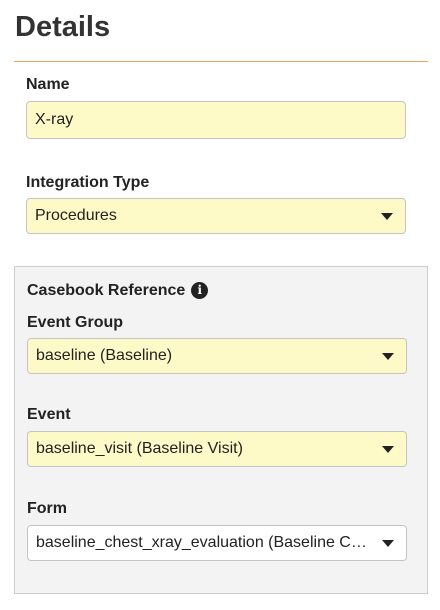  Describe the element at coordinates (139, 448) in the screenshot. I see `event-value: baseline_visit (Baseline Visit)` at that location.